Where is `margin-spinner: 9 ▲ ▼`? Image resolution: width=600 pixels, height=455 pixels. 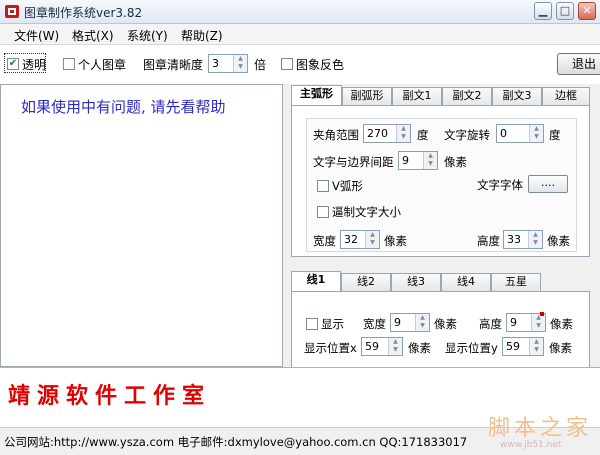 margin-spinner: 9 ▲ ▼ is located at coordinates (418, 160).